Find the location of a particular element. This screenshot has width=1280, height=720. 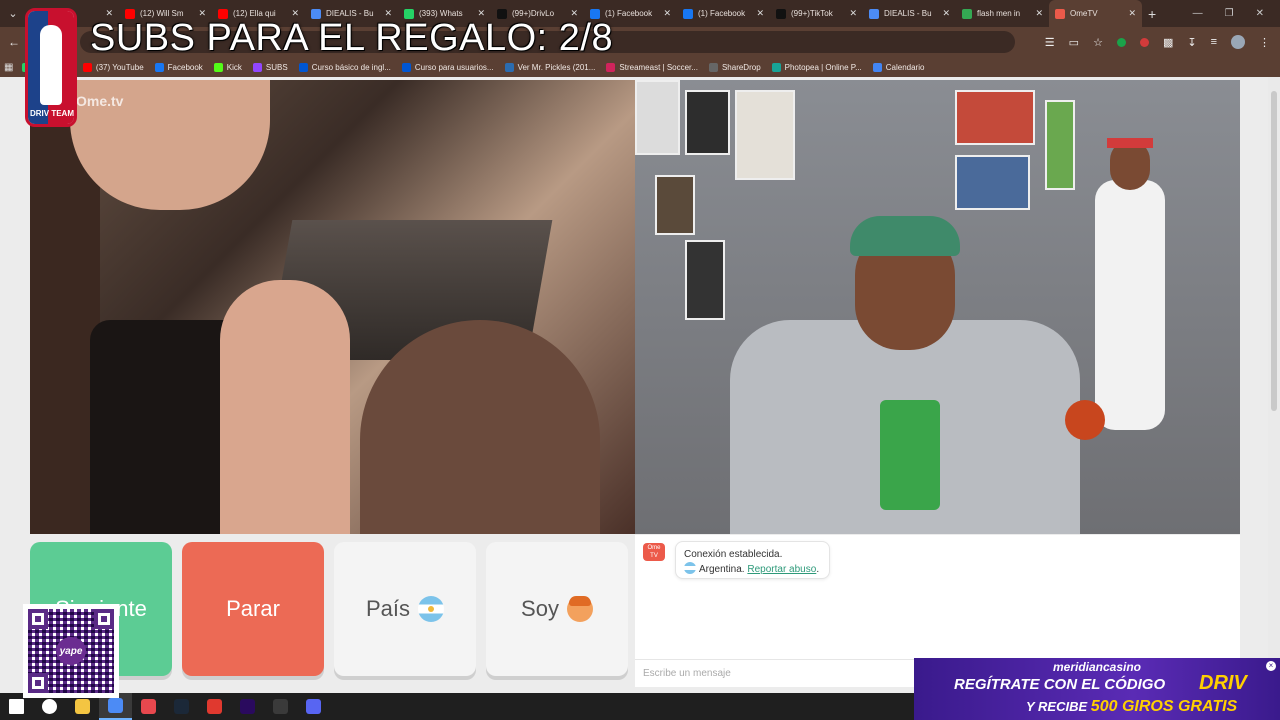

bookmark-label: Calendario is located at coordinates (905, 67).